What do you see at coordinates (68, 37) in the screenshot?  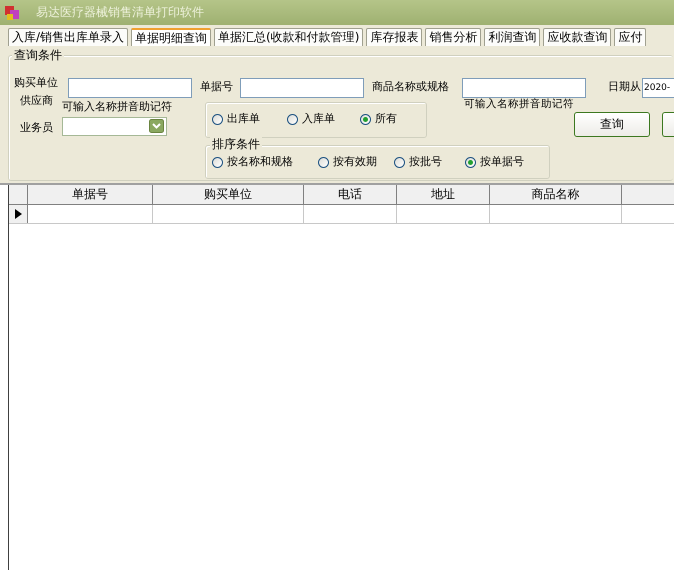 I see `tab: 入库/销售出库单录入` at bounding box center [68, 37].